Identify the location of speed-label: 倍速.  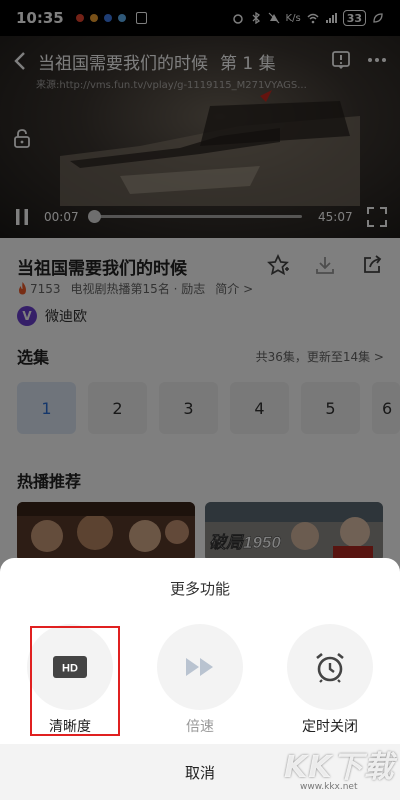
(200, 727).